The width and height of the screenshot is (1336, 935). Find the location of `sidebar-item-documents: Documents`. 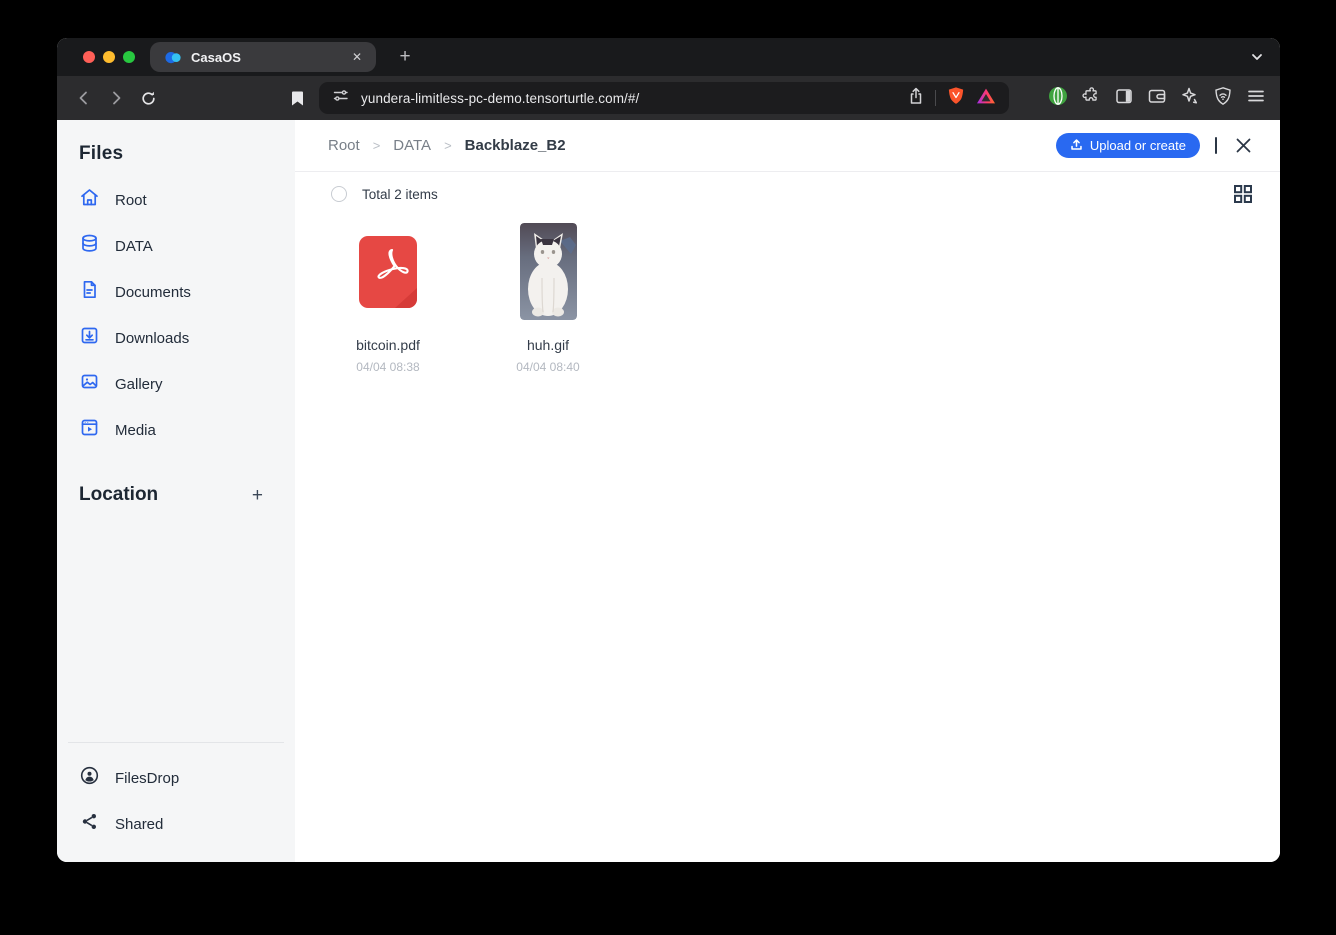

sidebar-item-documents: Documents is located at coordinates (187, 292).